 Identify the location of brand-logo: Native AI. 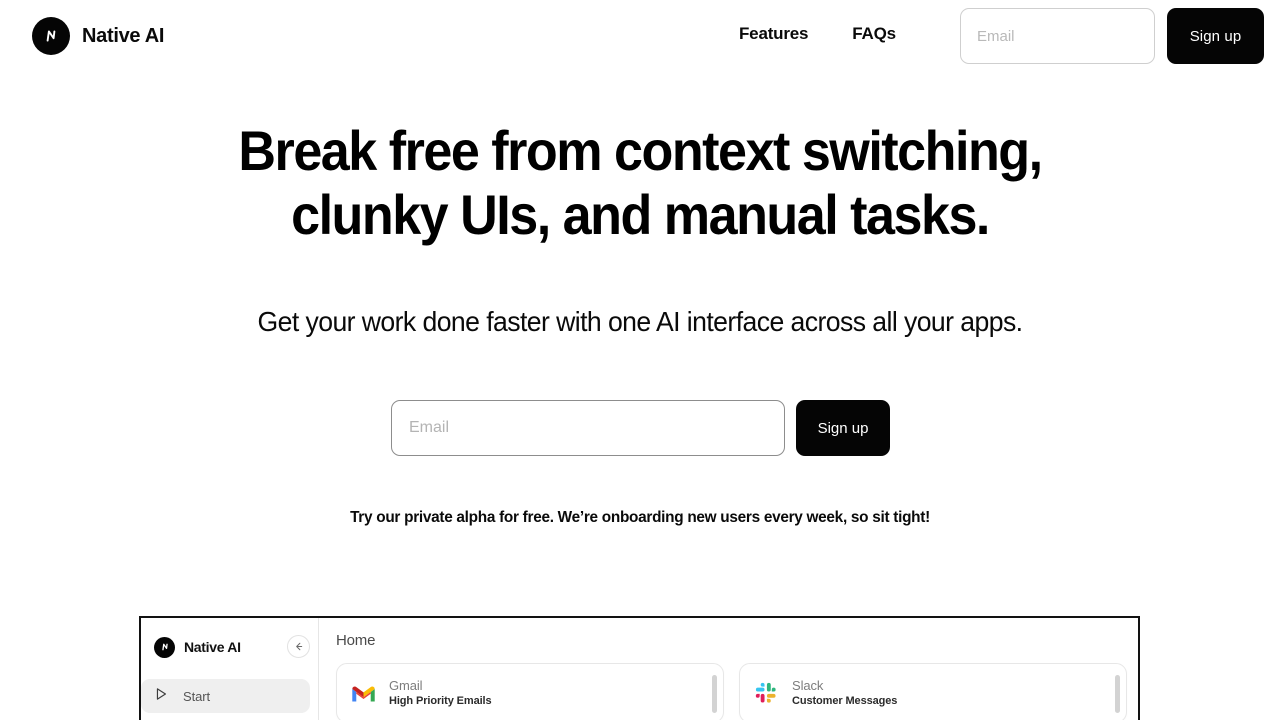
(98, 36).